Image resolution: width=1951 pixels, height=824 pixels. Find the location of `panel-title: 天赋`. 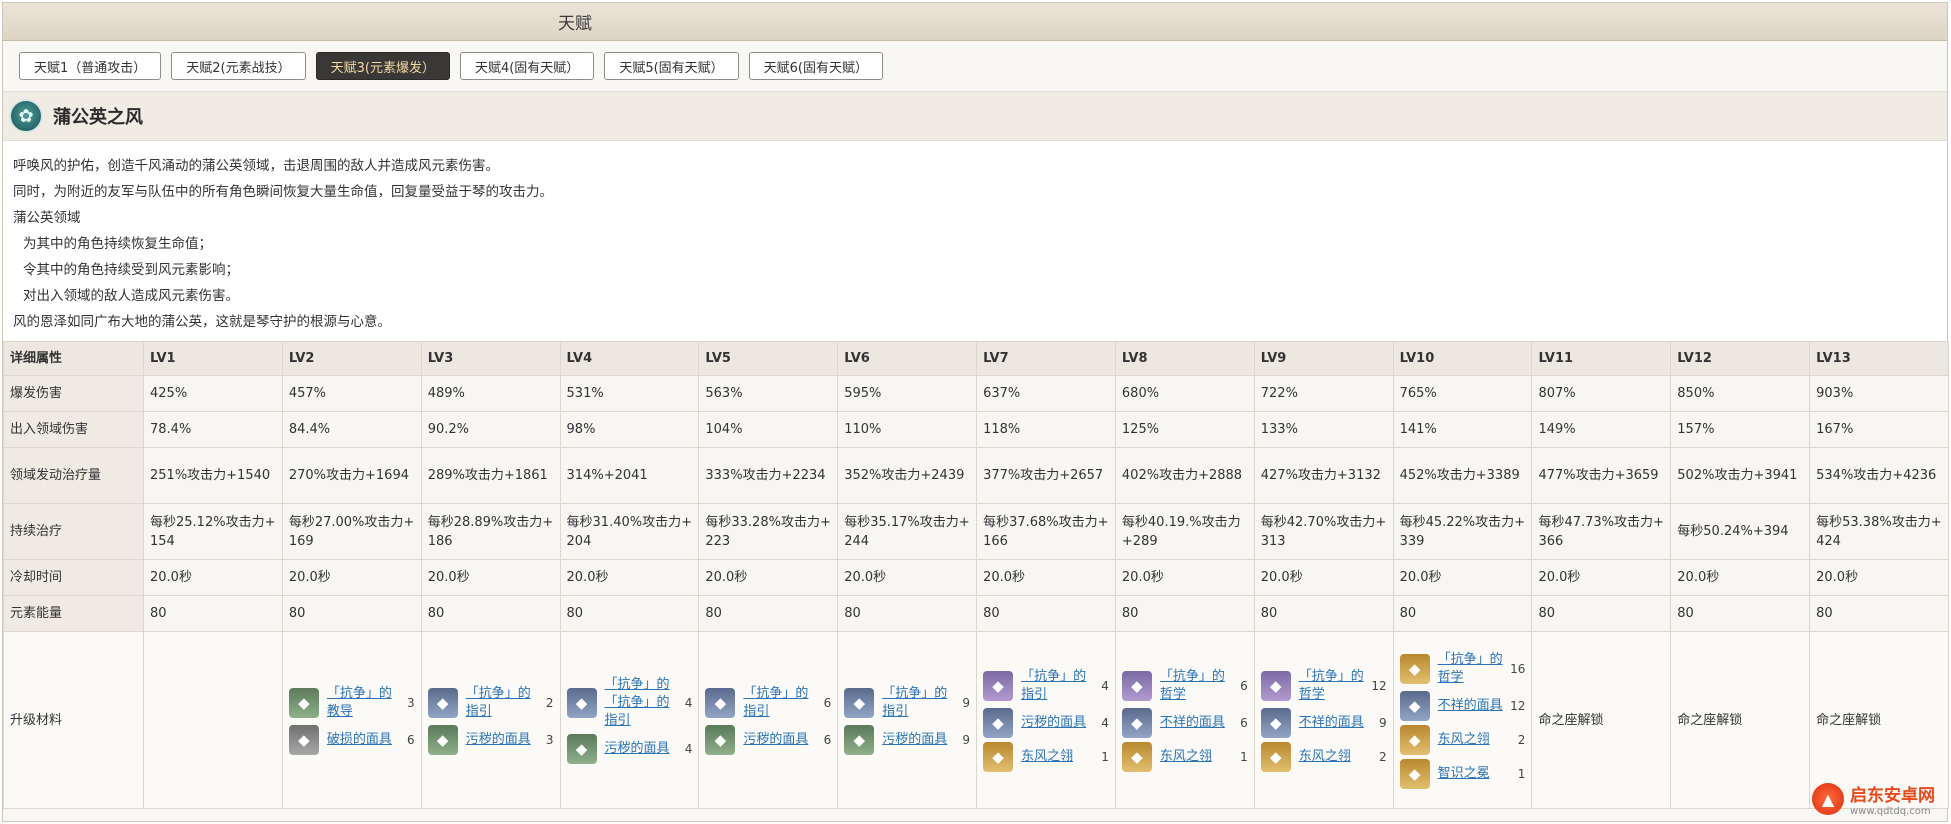

panel-title: 天赋 is located at coordinates (575, 24).